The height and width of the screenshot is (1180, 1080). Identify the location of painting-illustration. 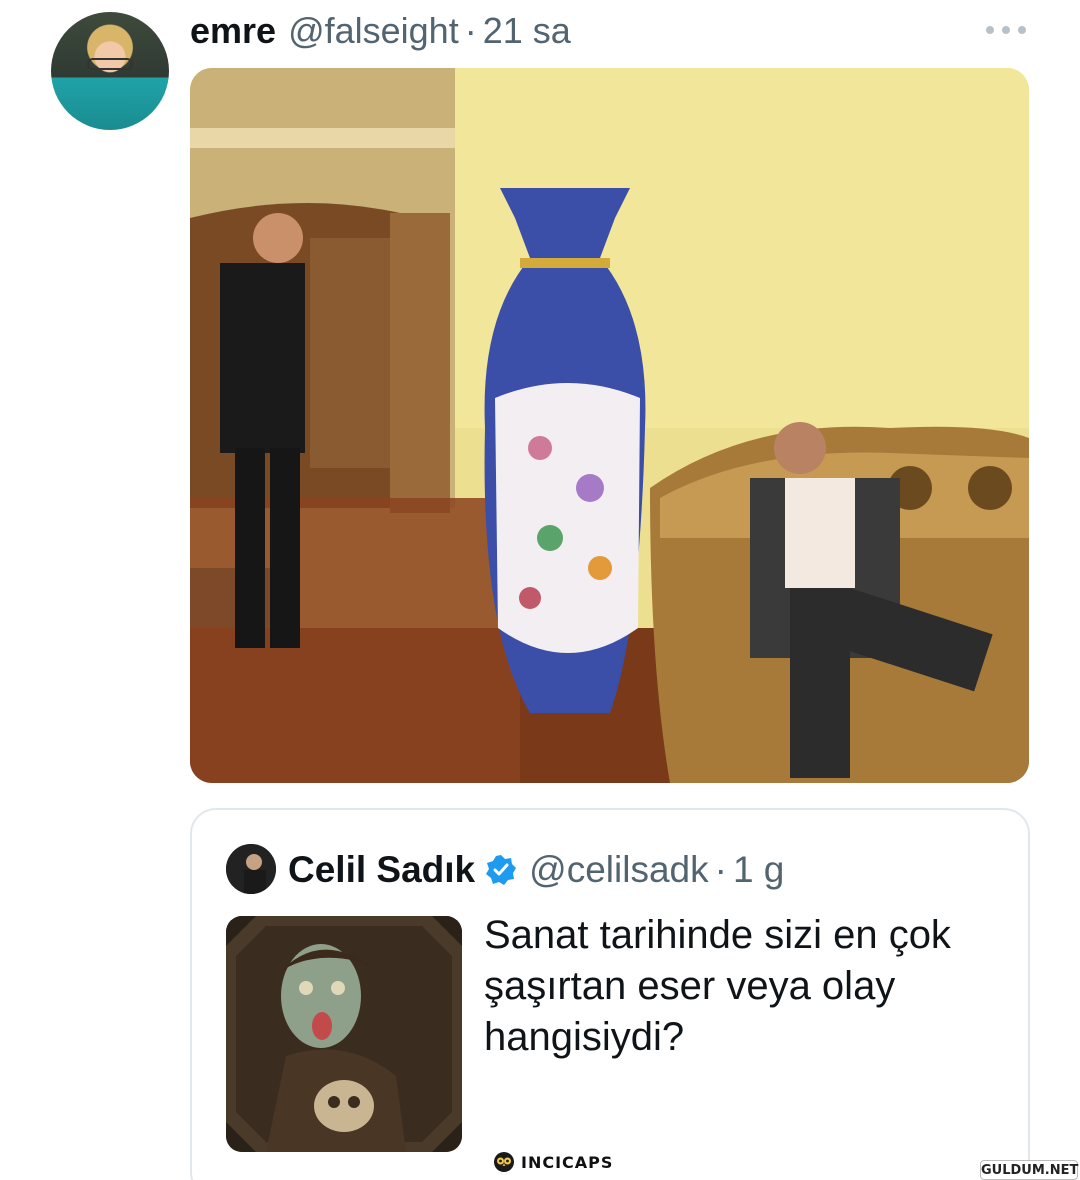
(344, 1034).